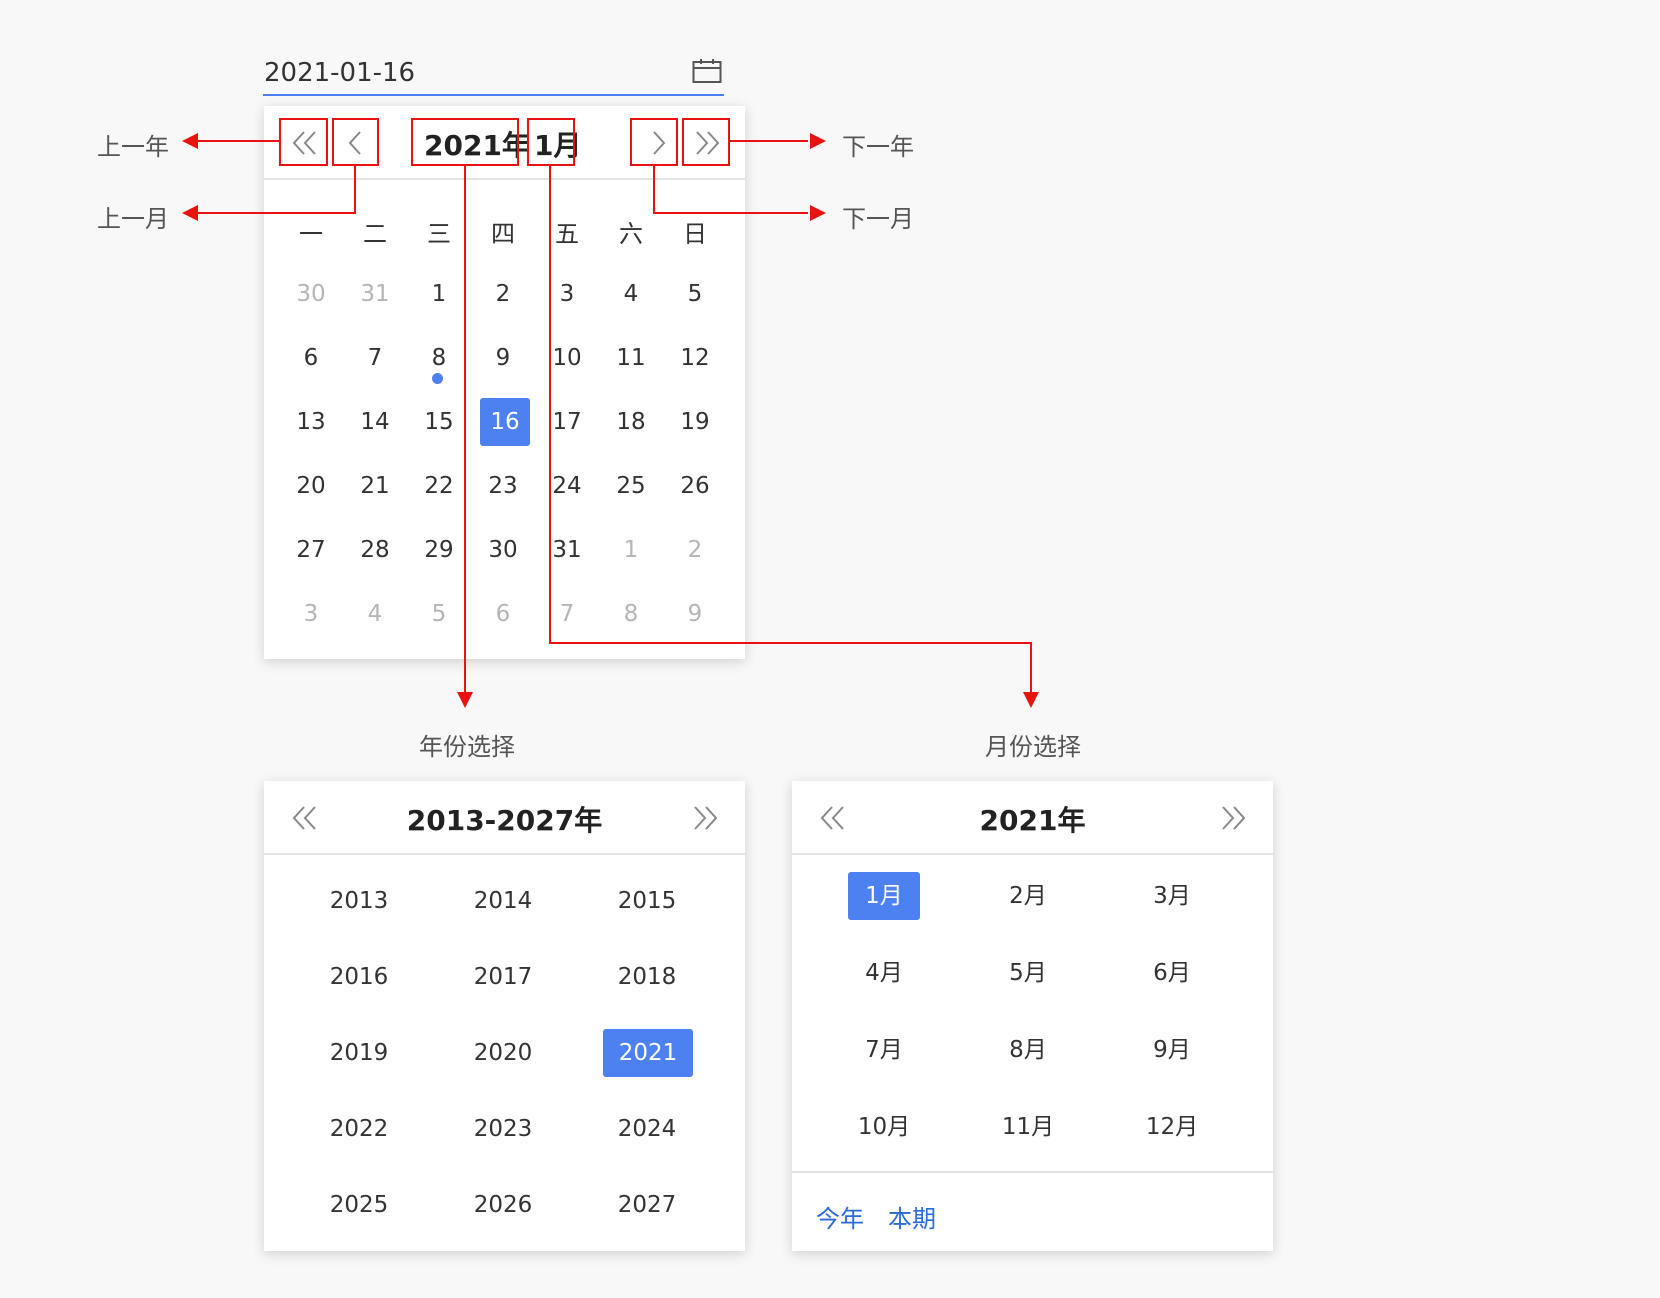  Describe the element at coordinates (878, 147) in the screenshot. I see `annotation-next-year: 下一年` at that location.